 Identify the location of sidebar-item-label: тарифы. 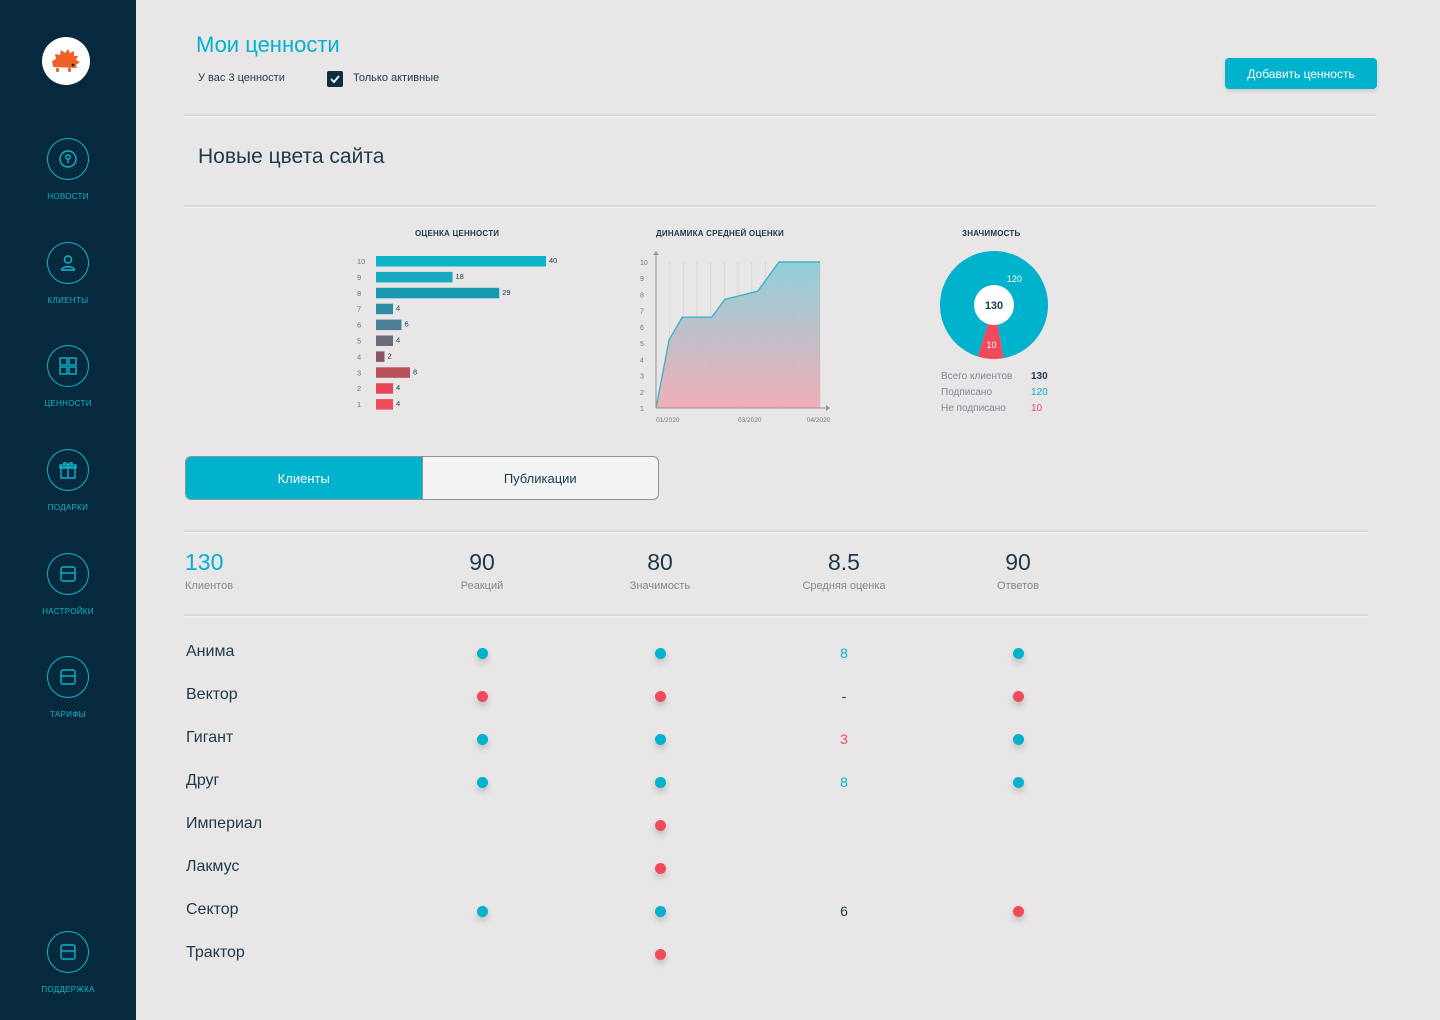
(67, 714).